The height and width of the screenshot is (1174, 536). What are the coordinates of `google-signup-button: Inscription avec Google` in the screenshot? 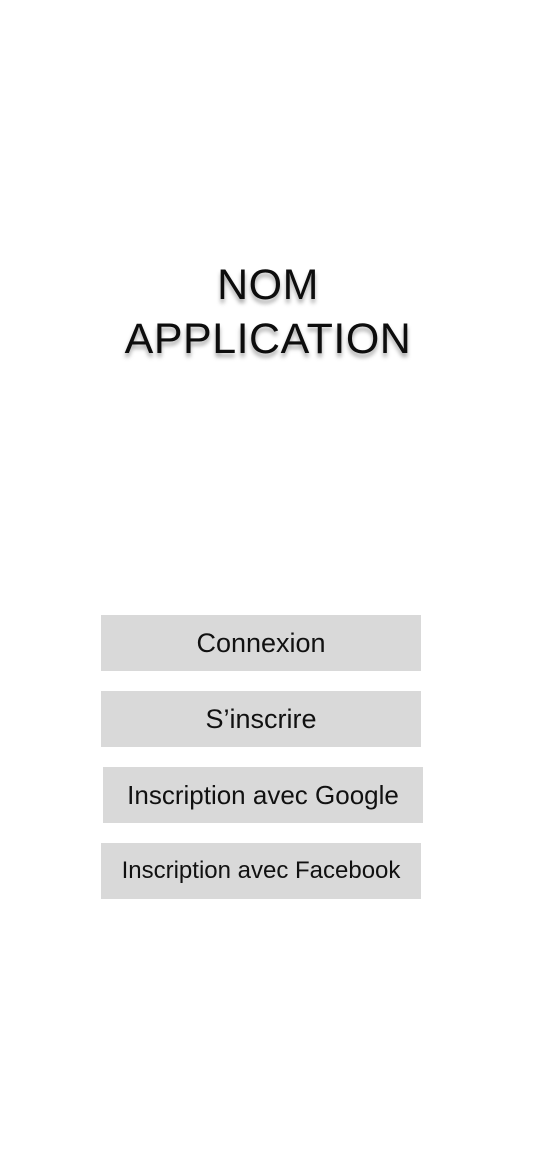 It's located at (263, 795).